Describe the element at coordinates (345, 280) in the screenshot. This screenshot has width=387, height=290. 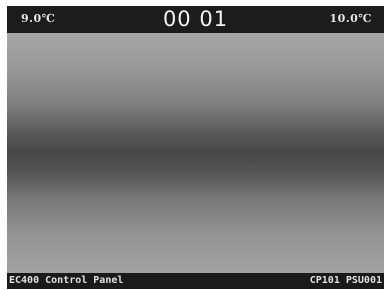
I see `device-id-label: CP101 PSU001` at that location.